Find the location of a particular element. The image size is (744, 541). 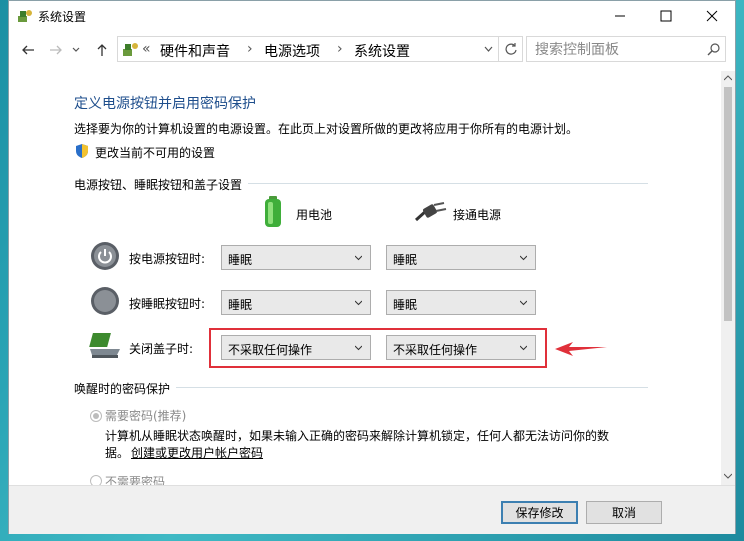

address-overflow: « is located at coordinates (146, 49).